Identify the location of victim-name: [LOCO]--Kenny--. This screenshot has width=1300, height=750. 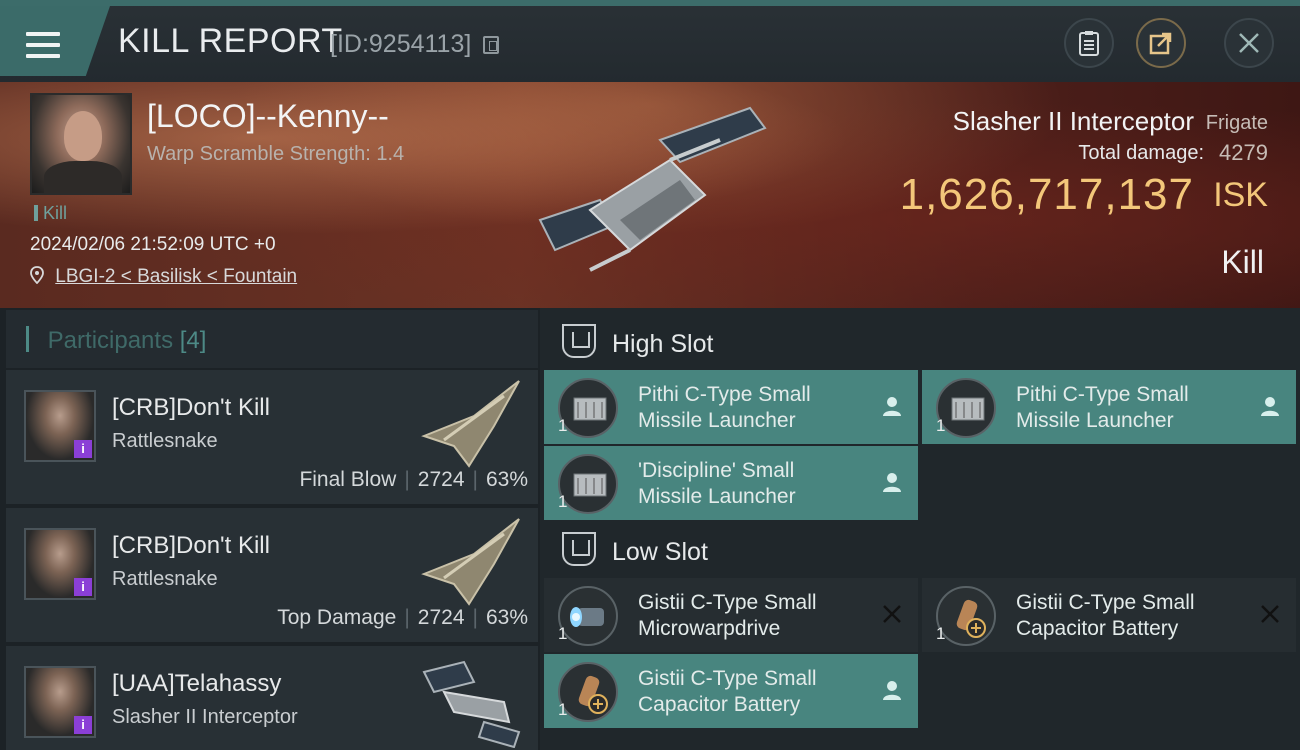
(268, 116).